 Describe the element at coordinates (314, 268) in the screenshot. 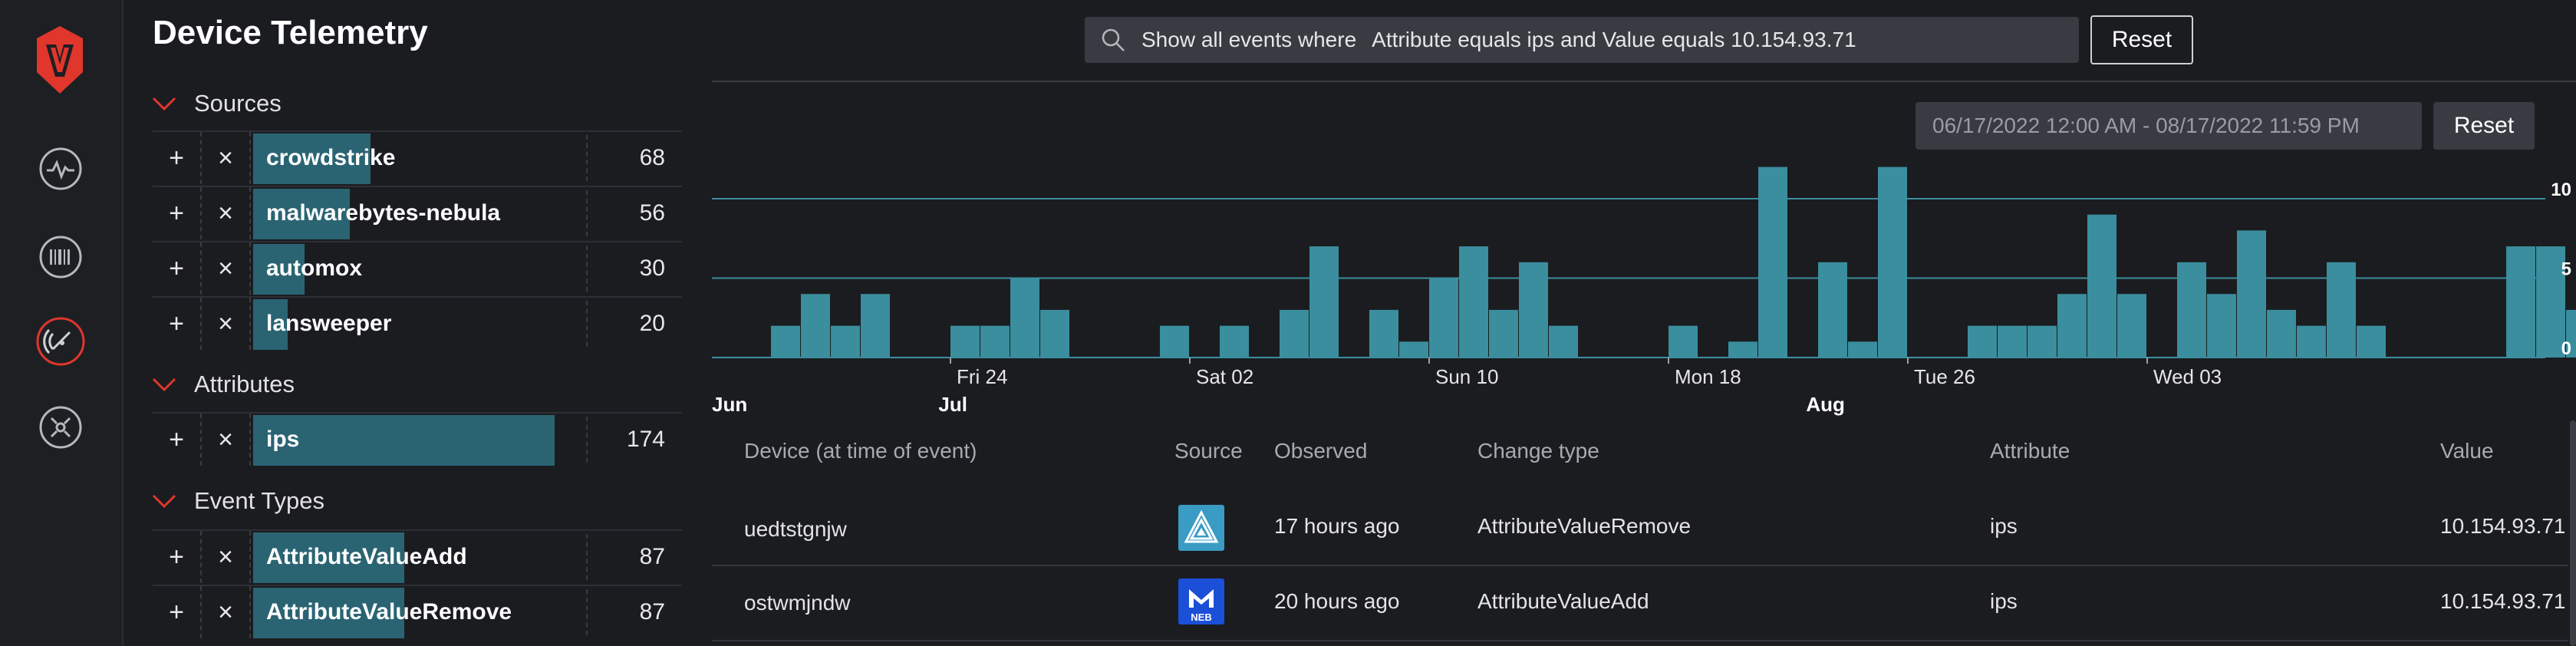

I see `filter-label: automox` at that location.